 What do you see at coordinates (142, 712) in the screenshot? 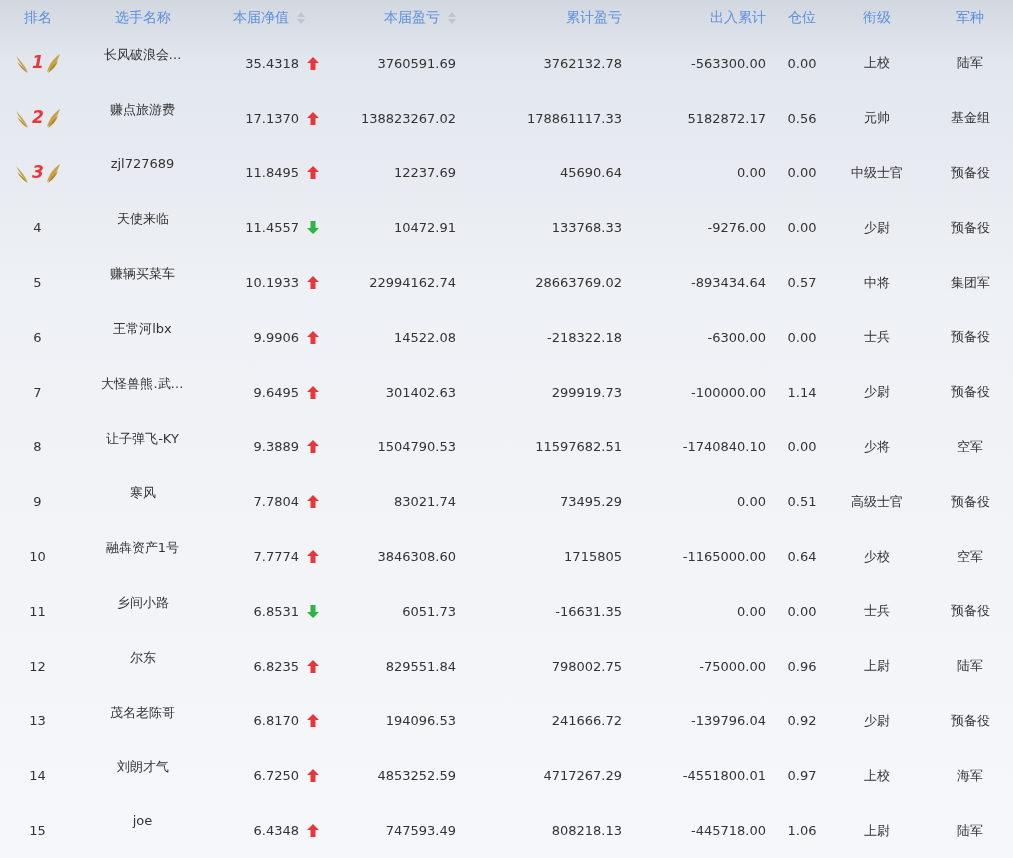
I see `player-name: 茂名老陈哥` at bounding box center [142, 712].